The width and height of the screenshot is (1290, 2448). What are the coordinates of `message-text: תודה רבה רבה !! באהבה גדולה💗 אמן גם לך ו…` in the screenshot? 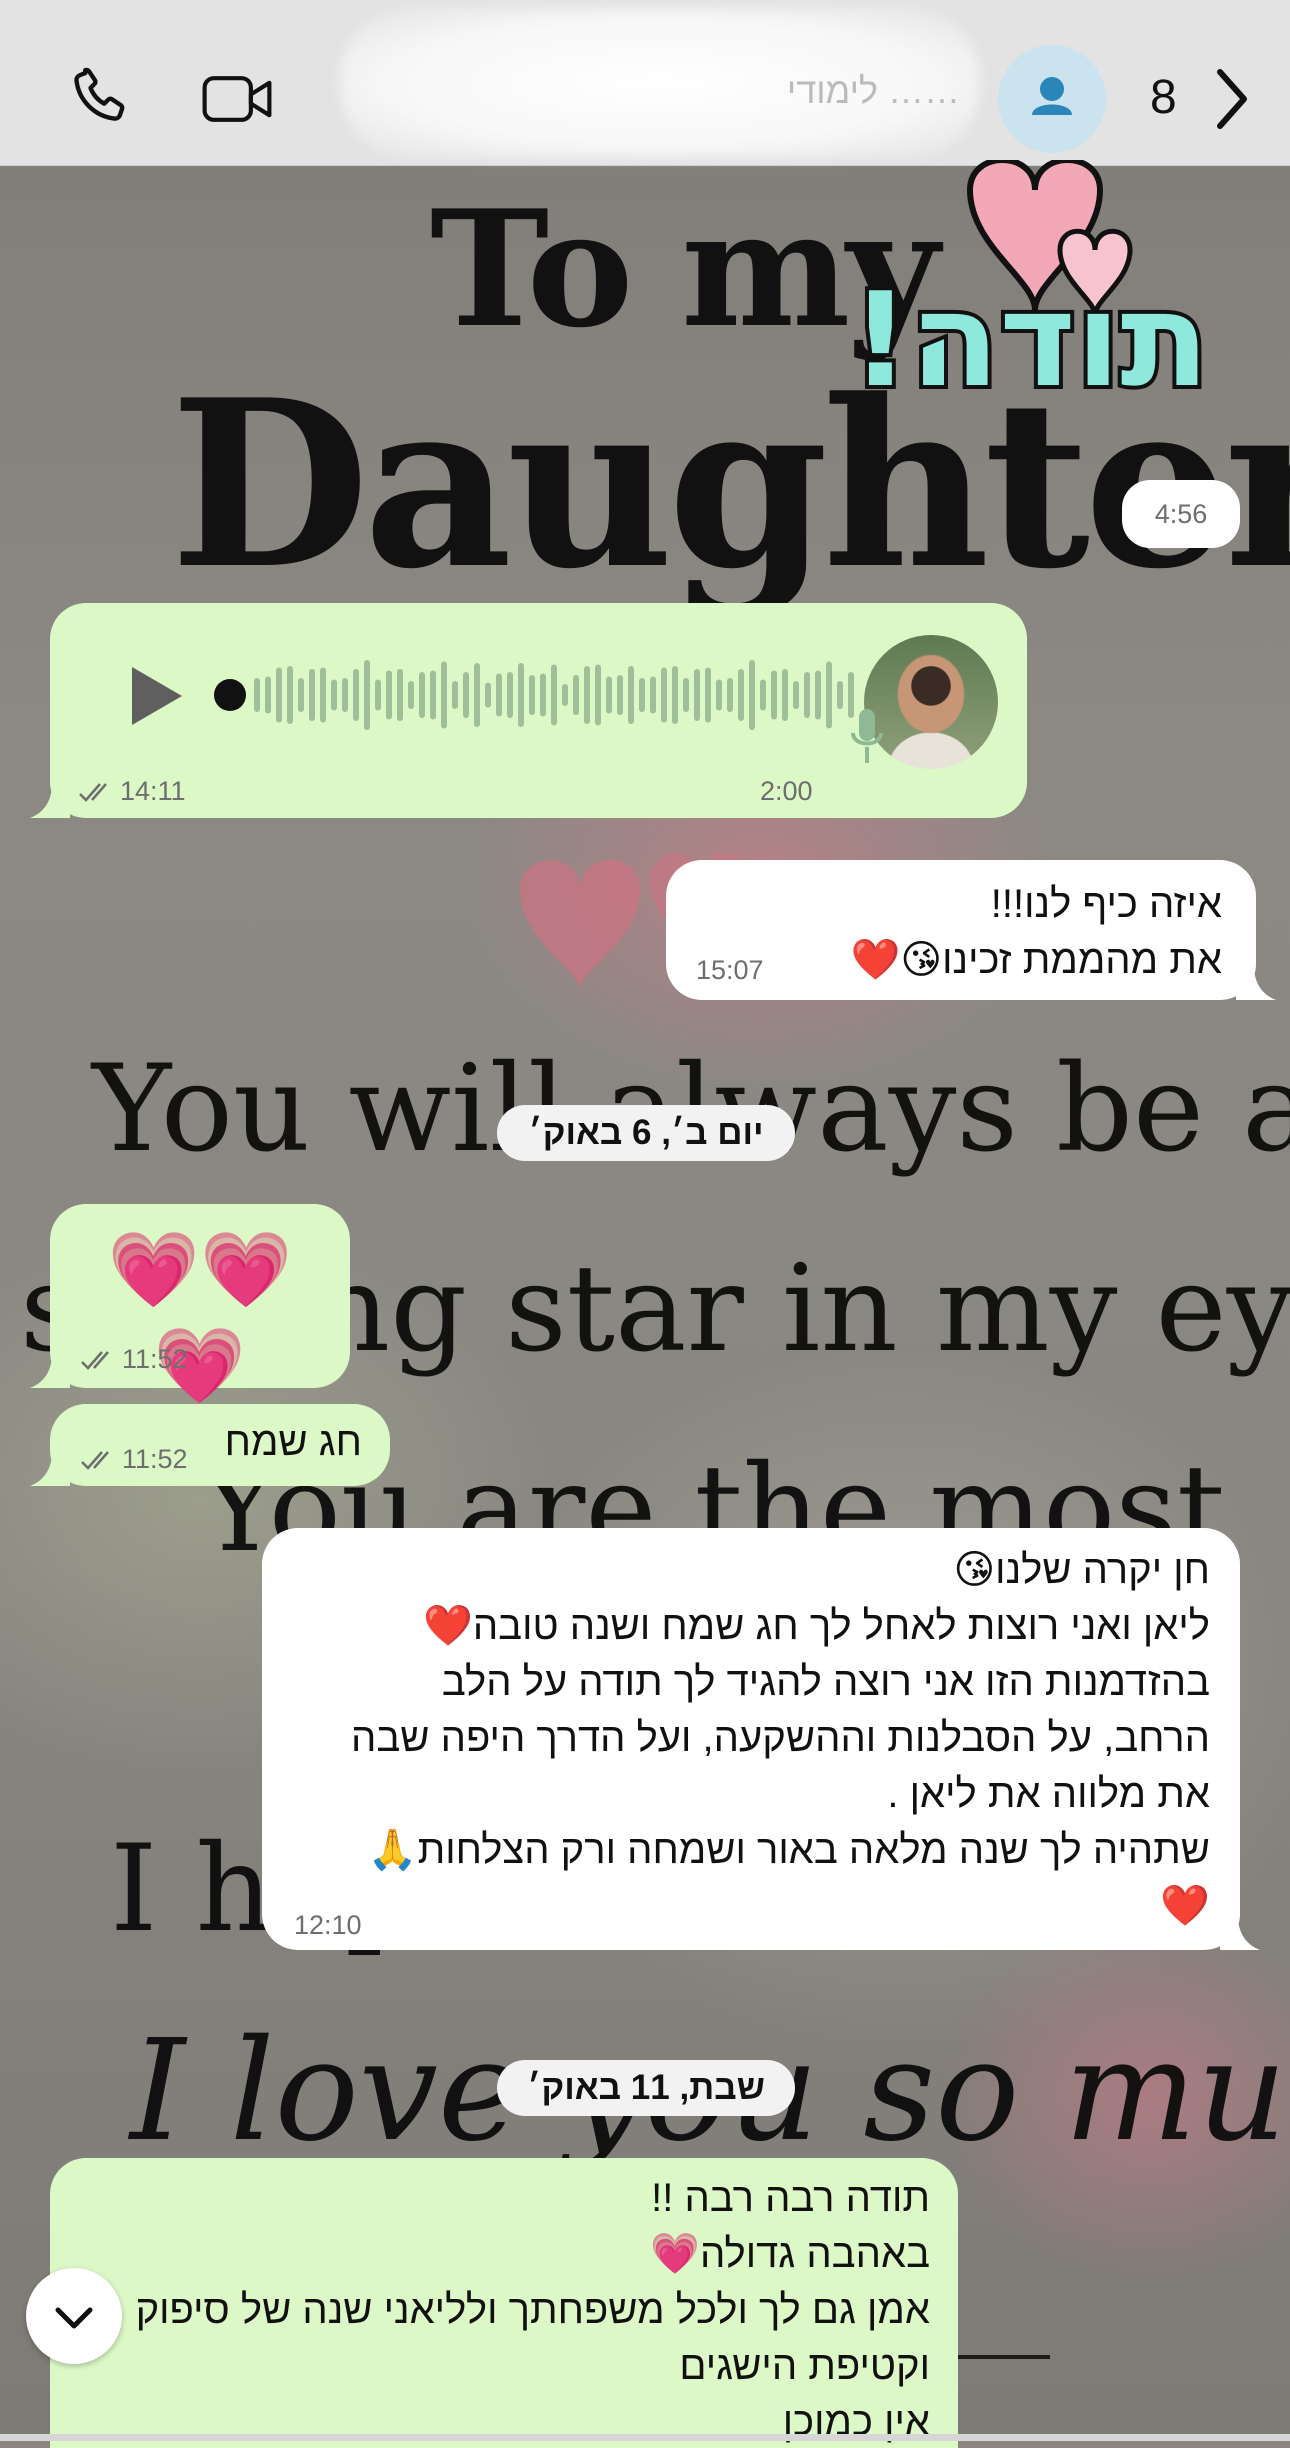 It's located at (532, 2310).